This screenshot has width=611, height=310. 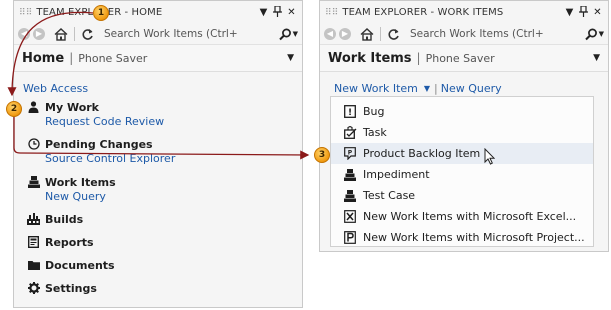 I want to click on page-header: Work Items | Phone Saver ▼, so click(x=464, y=58).